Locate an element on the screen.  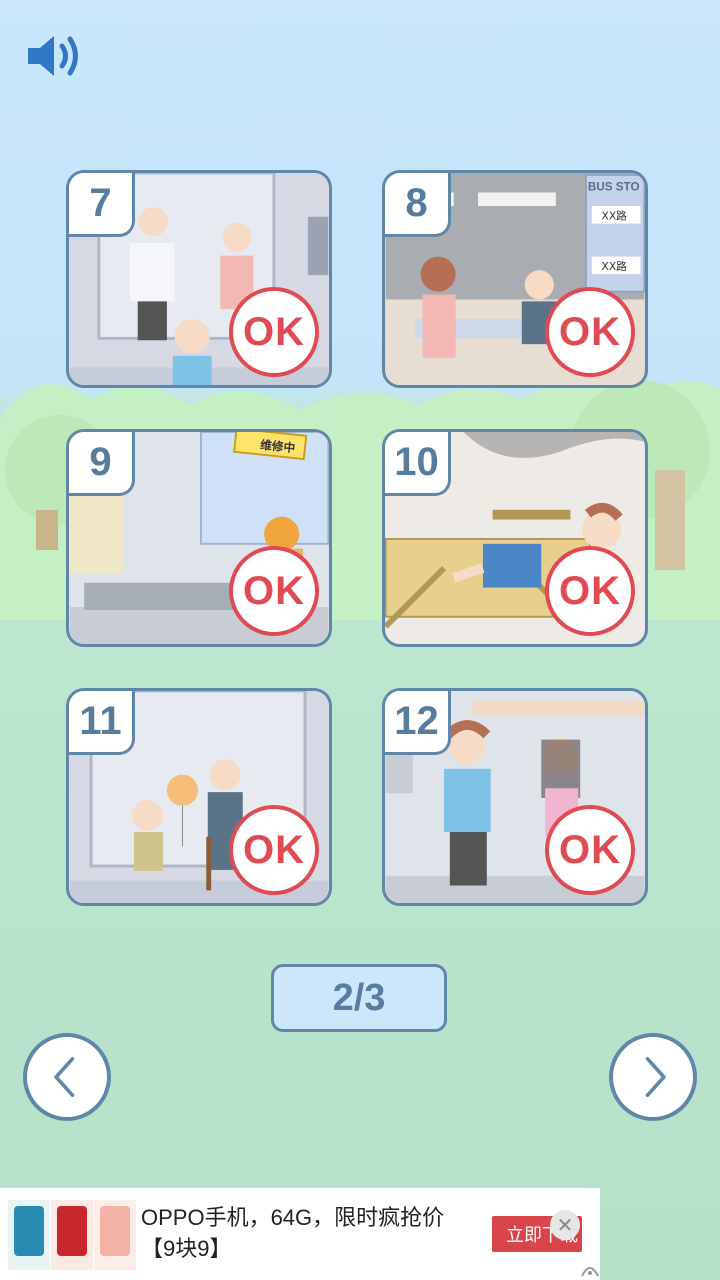
bus-stop-sign: BUS STO is located at coordinates (614, 187).